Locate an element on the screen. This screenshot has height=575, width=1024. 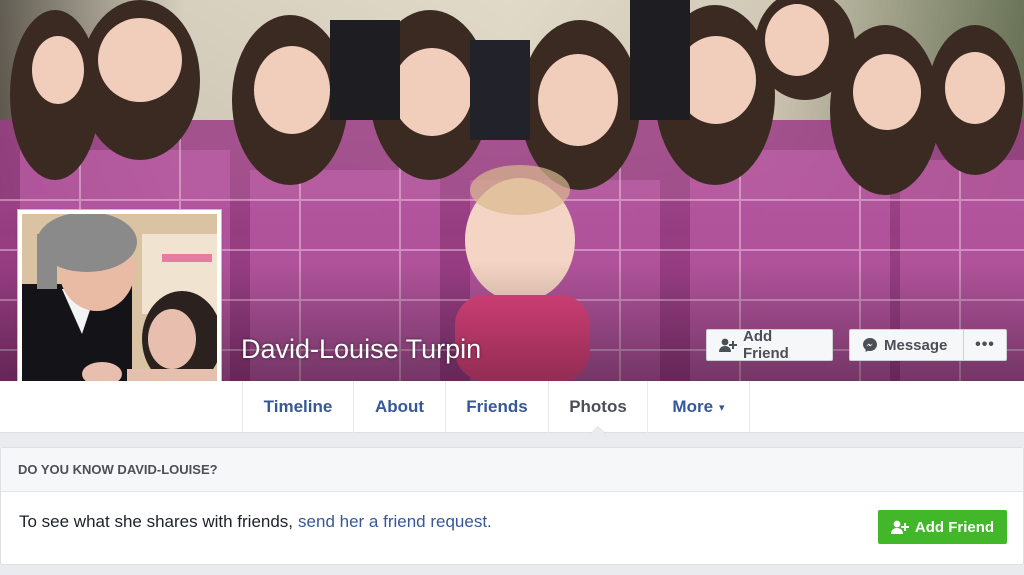
profile-name: David-Louise Turpin is located at coordinates (361, 349).